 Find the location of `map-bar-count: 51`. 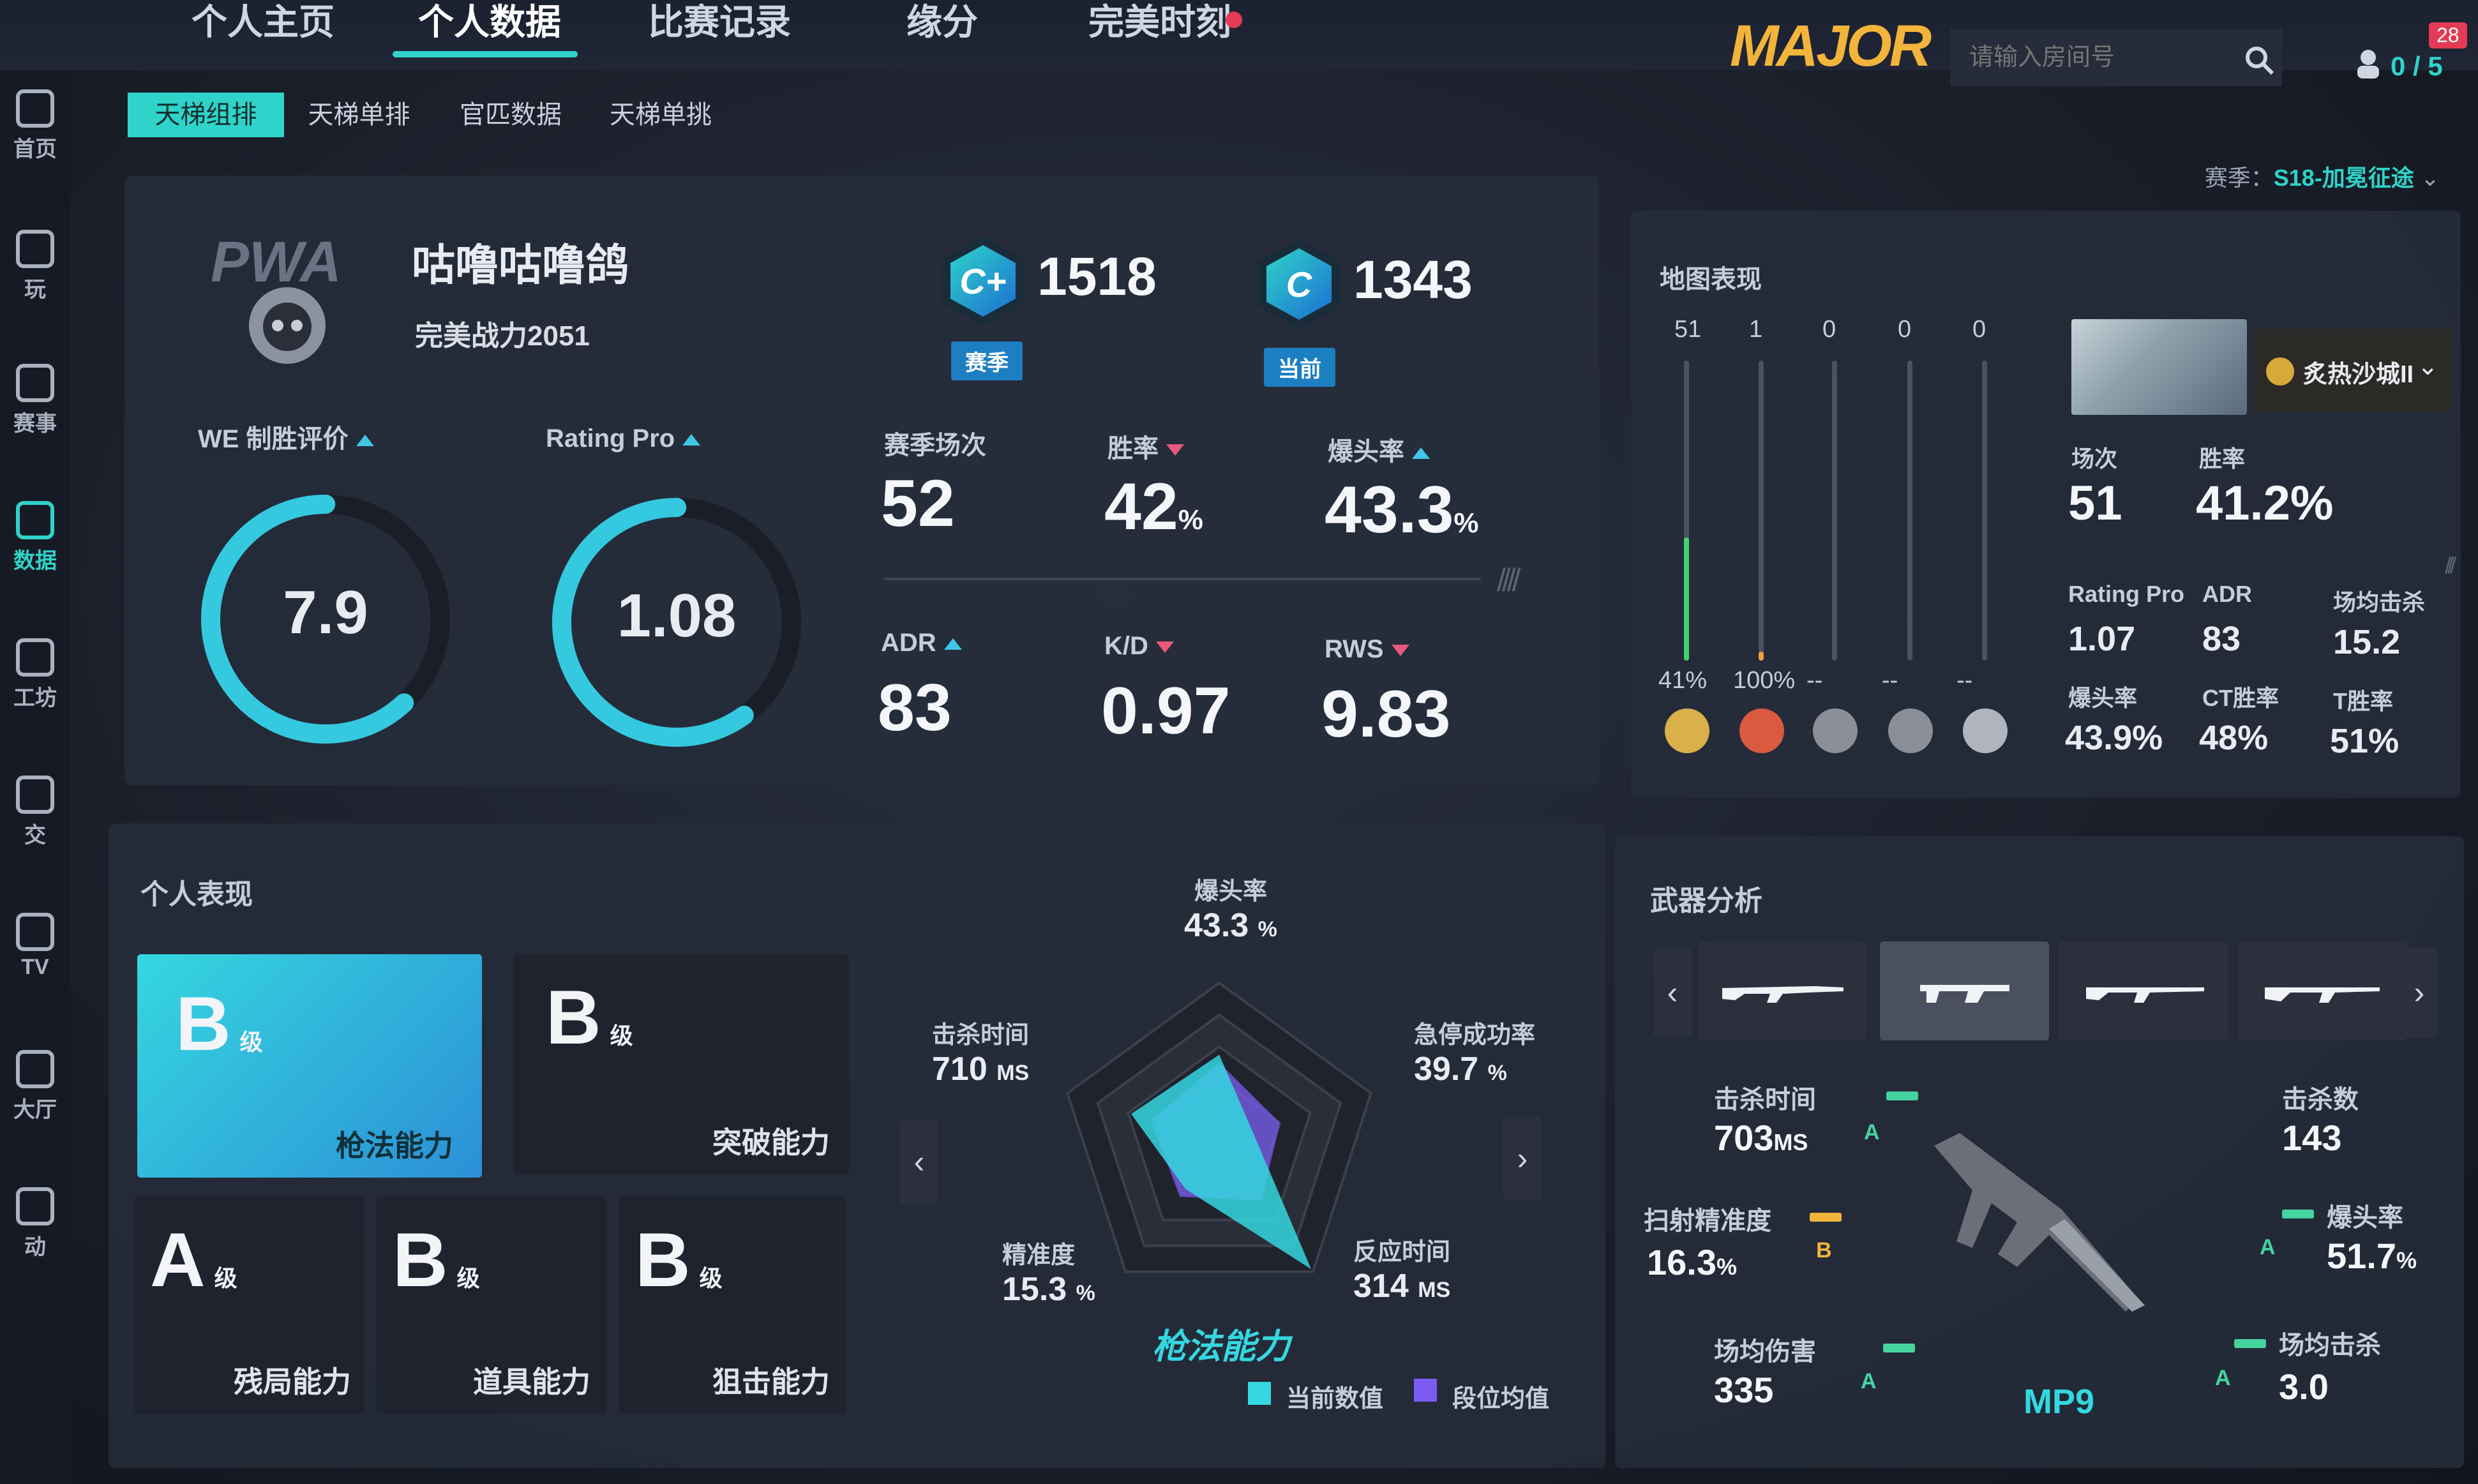

map-bar-count: 51 is located at coordinates (1688, 329).